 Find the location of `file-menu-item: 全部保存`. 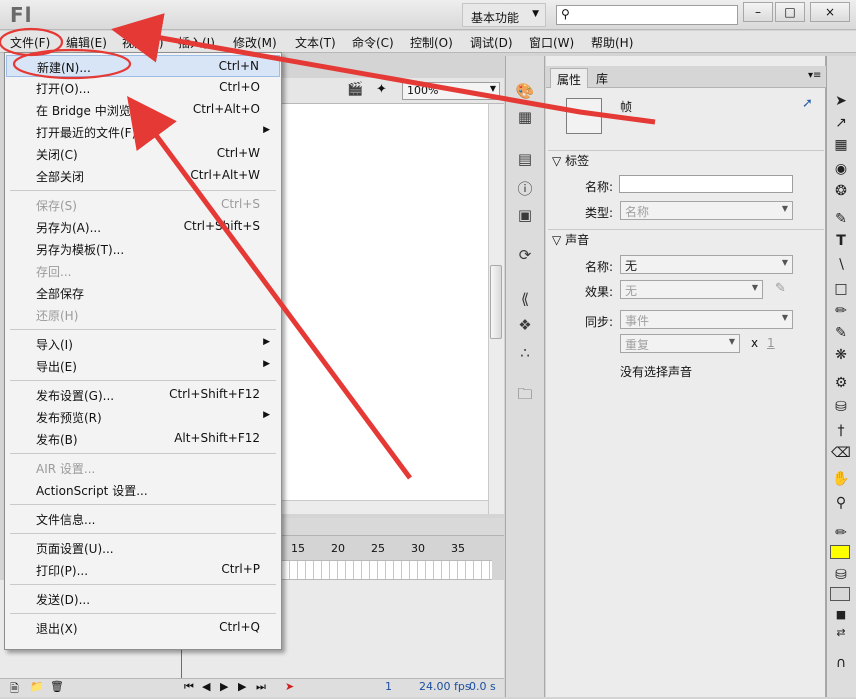

file-menu-item: 全部保存 is located at coordinates (143, 293).